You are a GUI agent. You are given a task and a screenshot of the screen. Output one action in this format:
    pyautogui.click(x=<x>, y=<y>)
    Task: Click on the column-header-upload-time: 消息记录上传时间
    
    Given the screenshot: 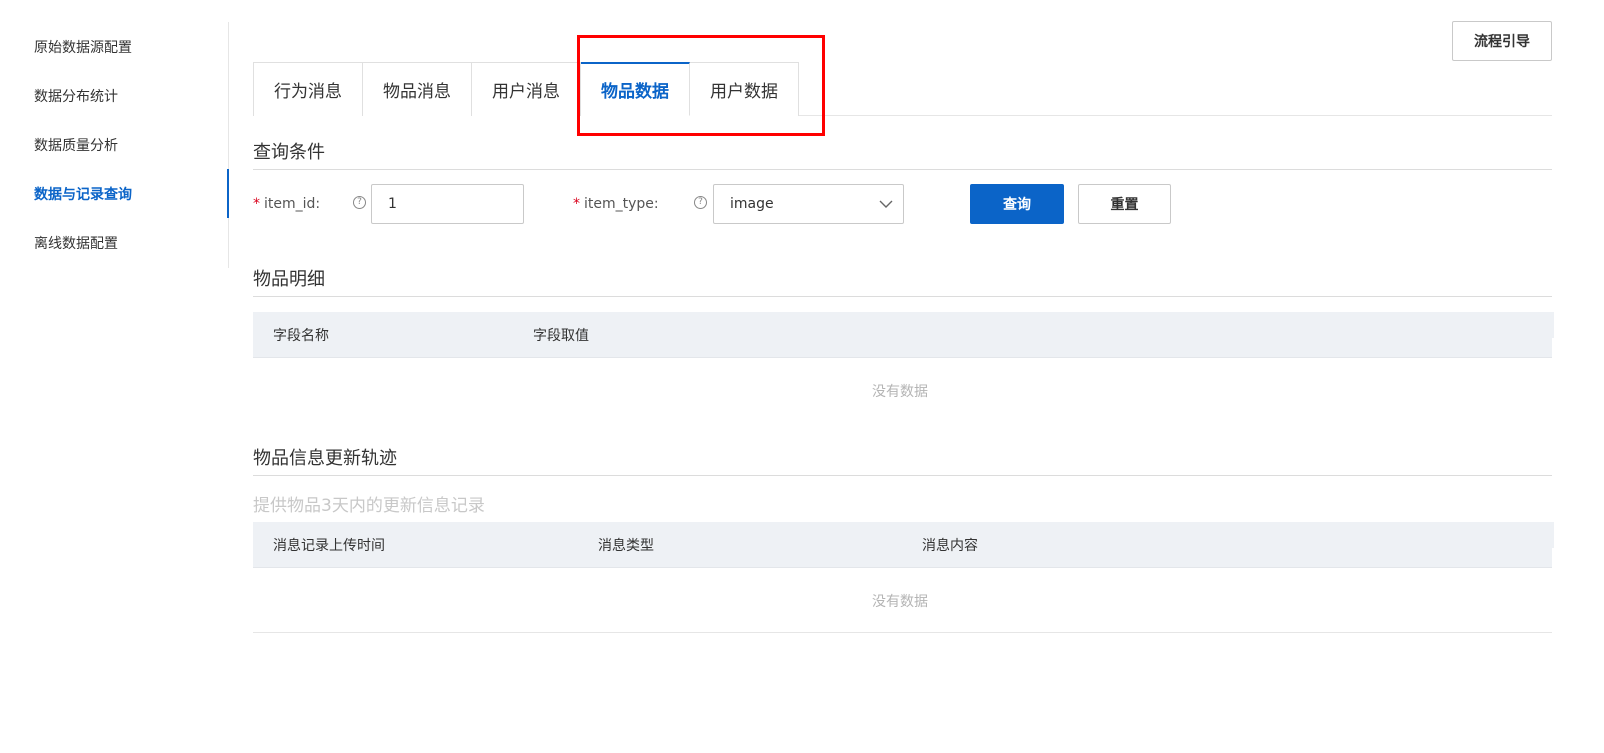 What is the action you would take?
    pyautogui.click(x=329, y=546)
    